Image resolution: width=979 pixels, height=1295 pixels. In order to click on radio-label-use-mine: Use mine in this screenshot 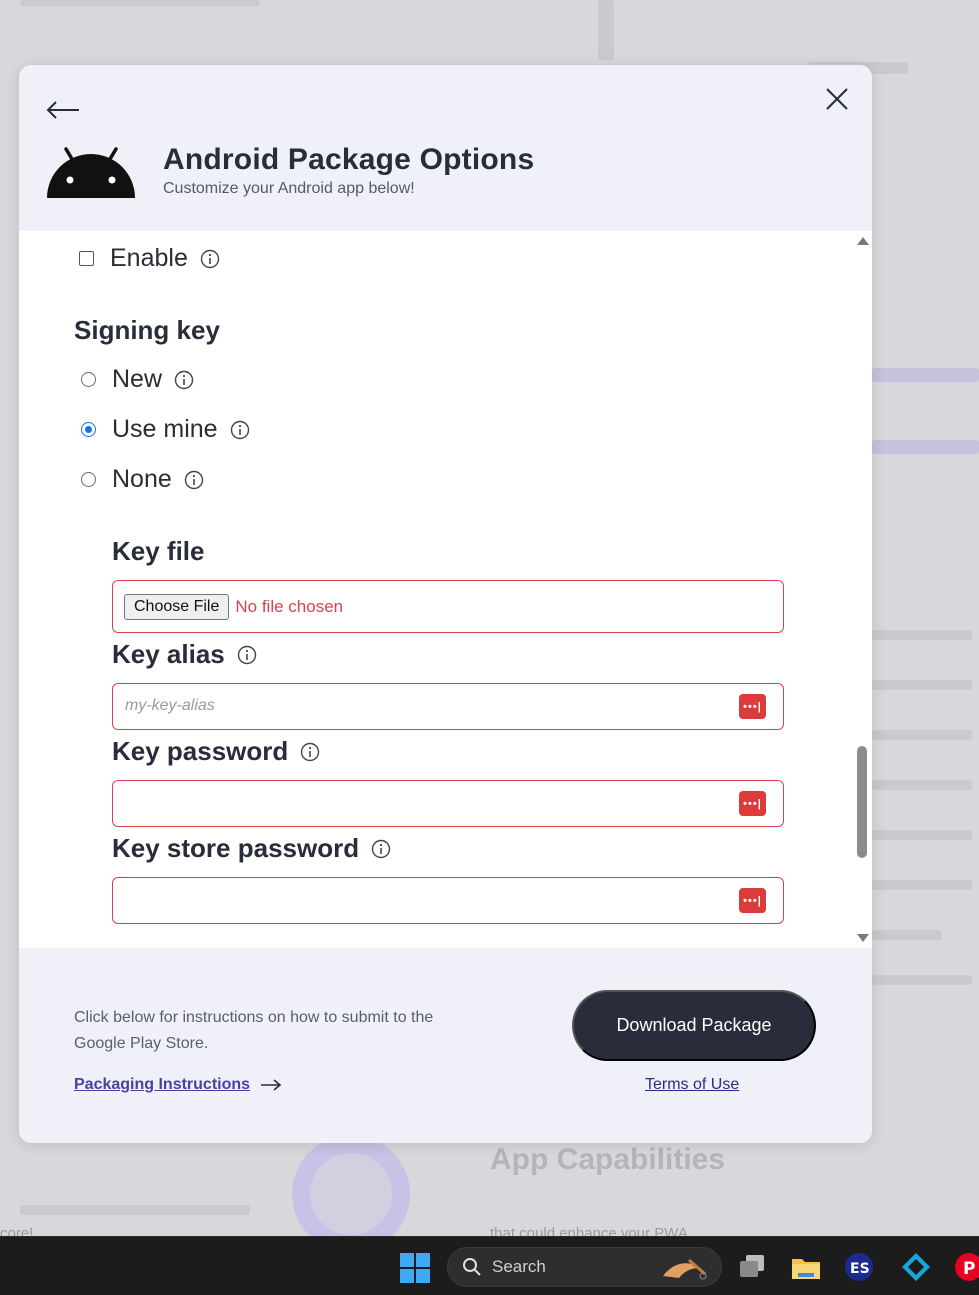, I will do `click(165, 429)`.